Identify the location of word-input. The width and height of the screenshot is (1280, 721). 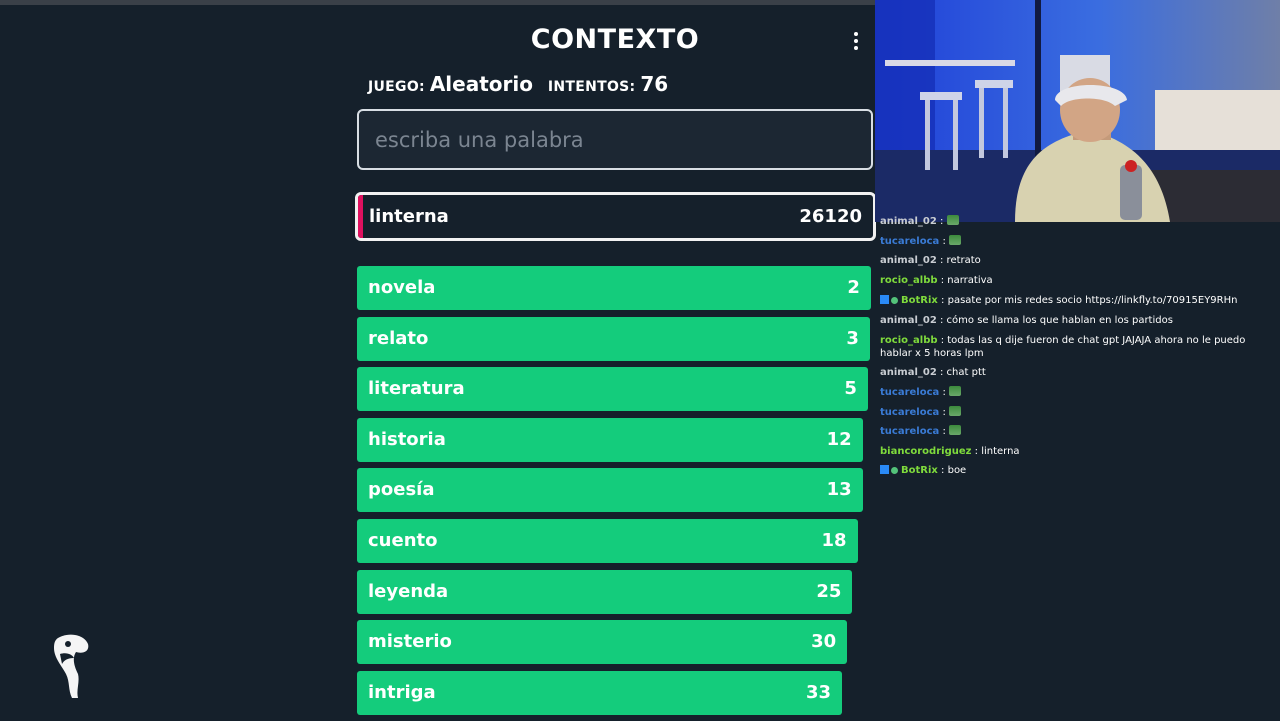
(615, 139).